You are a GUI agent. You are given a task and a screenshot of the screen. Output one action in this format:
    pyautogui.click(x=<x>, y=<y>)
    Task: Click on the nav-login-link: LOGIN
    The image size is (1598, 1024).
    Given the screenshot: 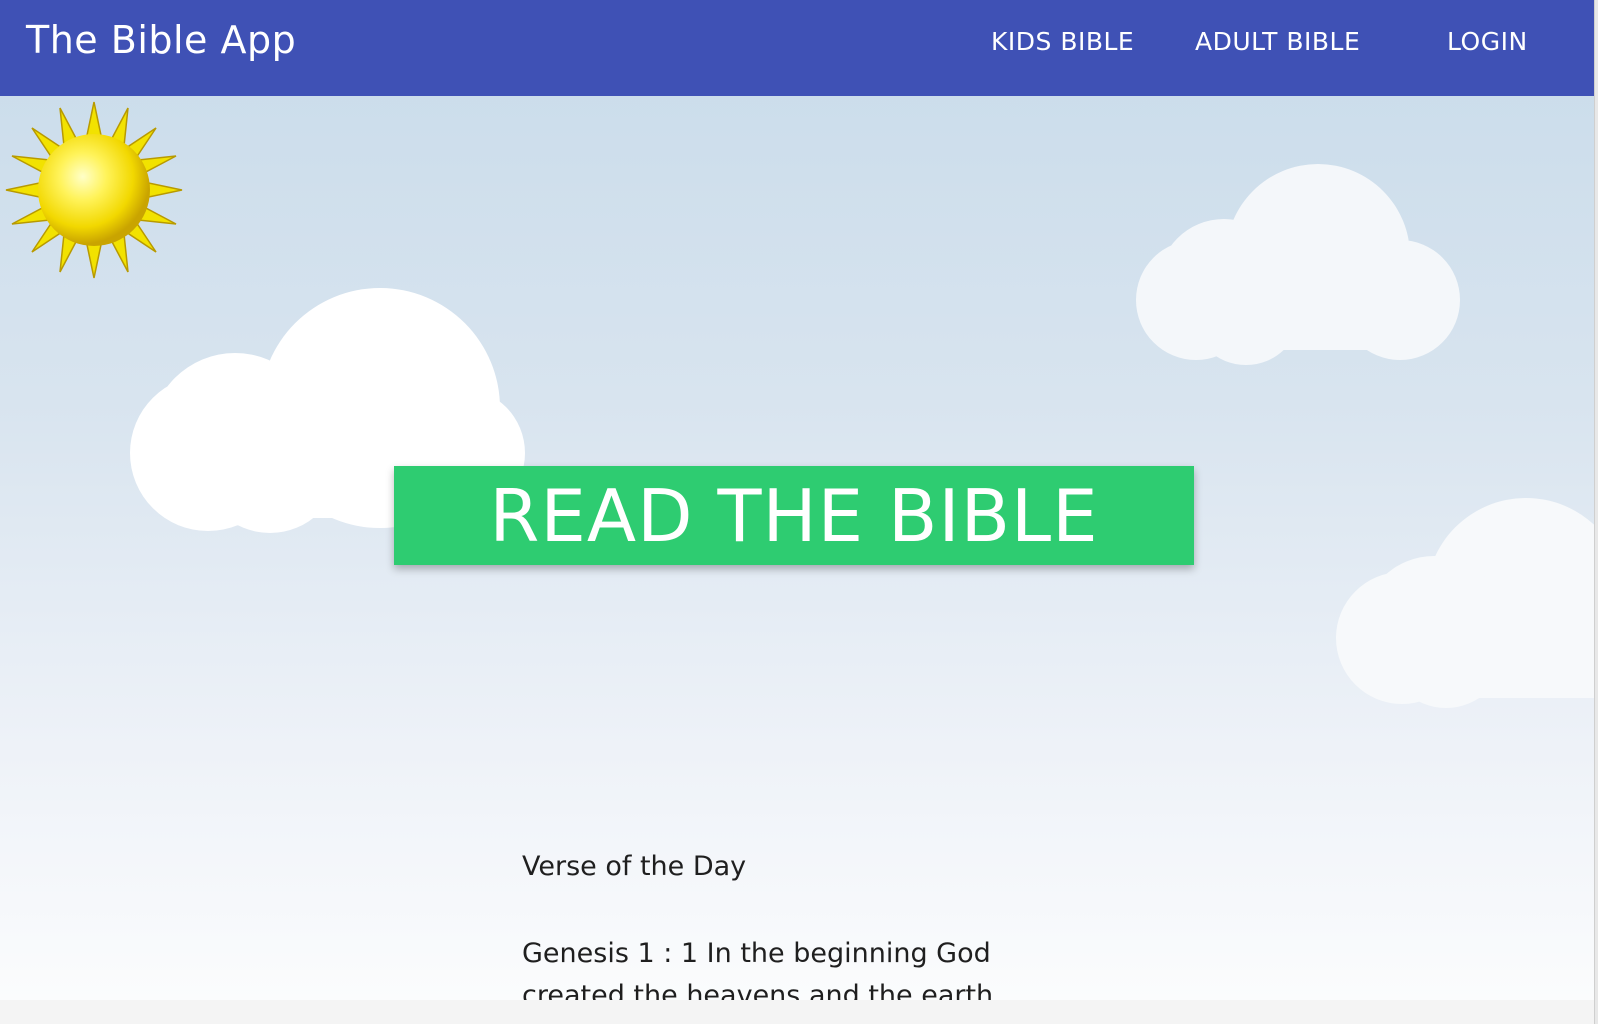 What is the action you would take?
    pyautogui.click(x=1487, y=41)
    